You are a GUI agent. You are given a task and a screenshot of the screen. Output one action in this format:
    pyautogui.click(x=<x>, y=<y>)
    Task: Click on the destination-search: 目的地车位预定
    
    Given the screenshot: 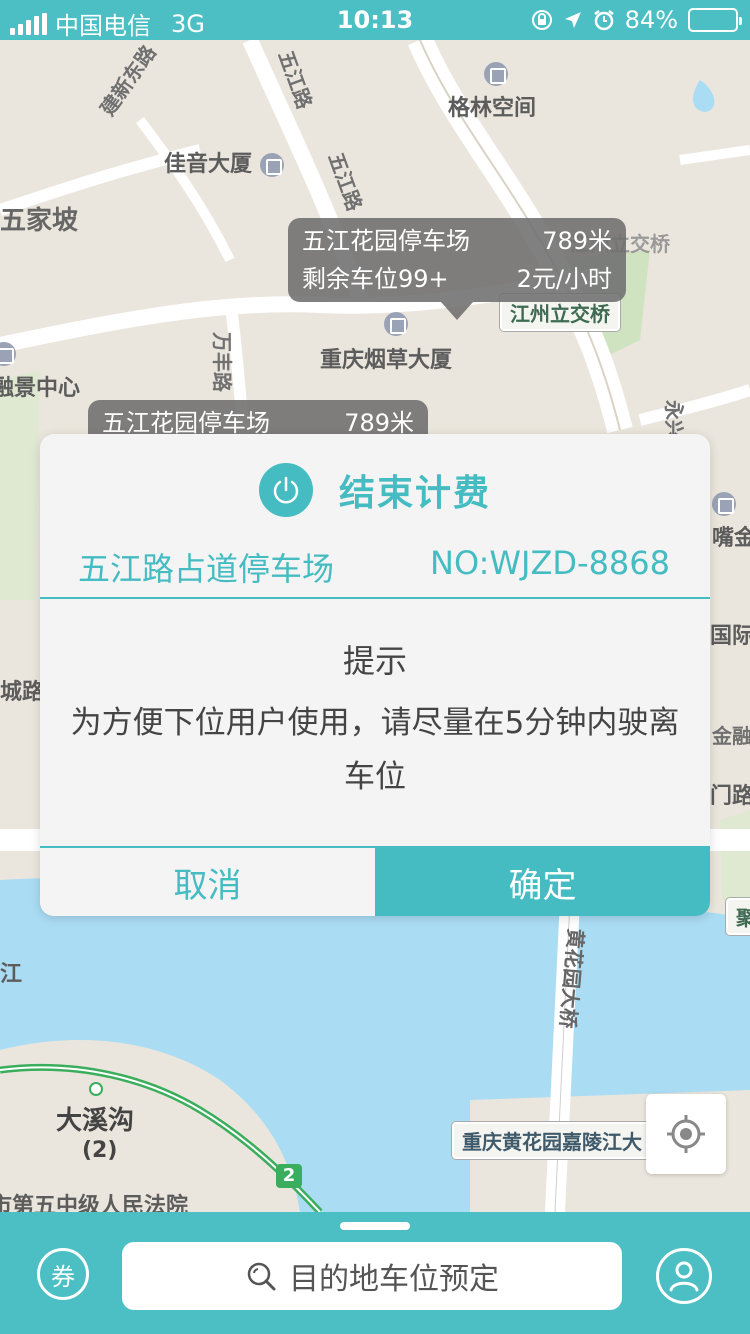 What is the action you would take?
    pyautogui.click(x=372, y=1276)
    